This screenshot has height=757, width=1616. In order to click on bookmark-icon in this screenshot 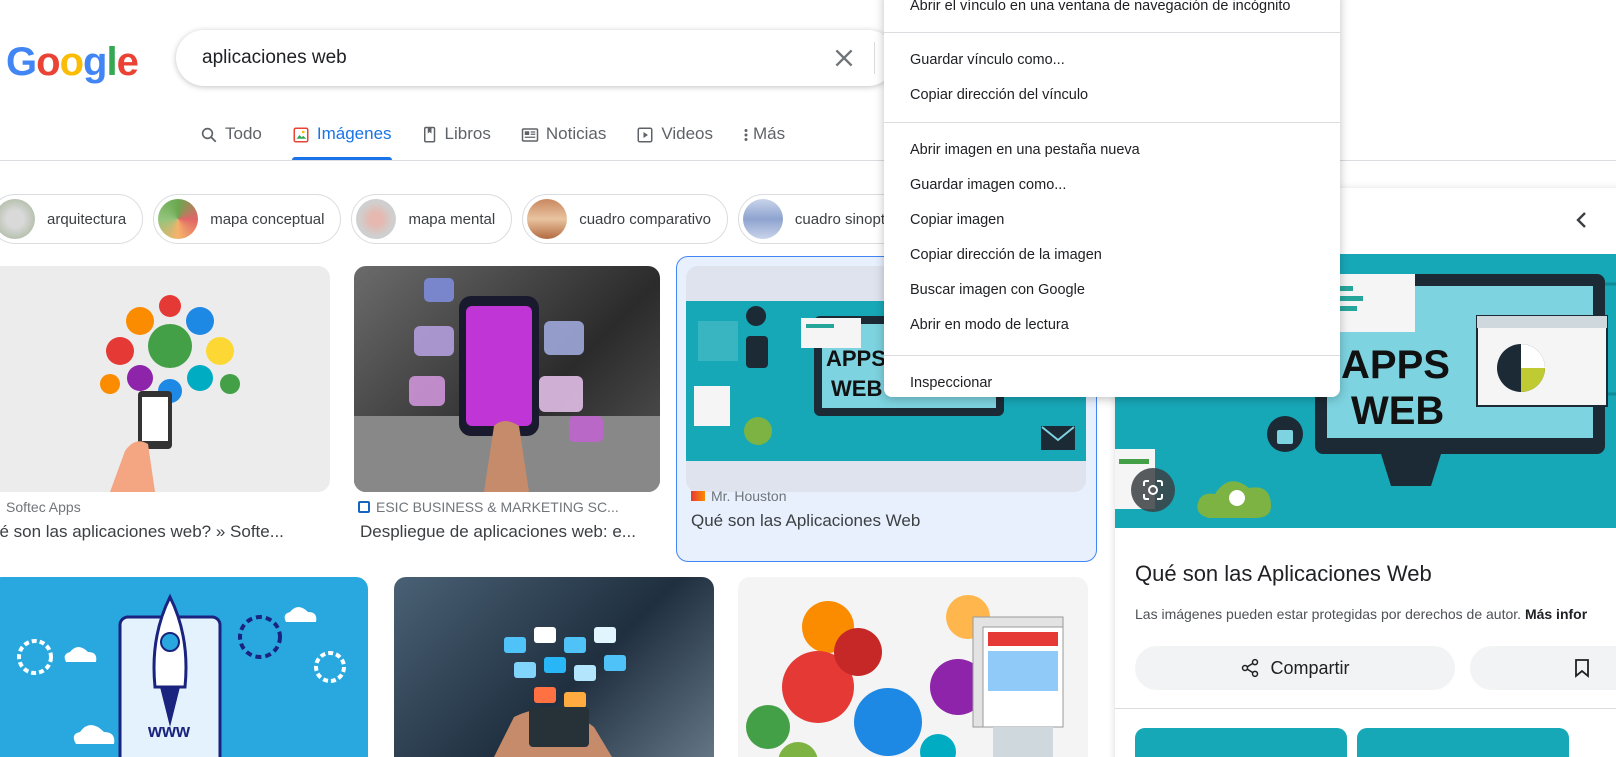, I will do `click(1582, 668)`.